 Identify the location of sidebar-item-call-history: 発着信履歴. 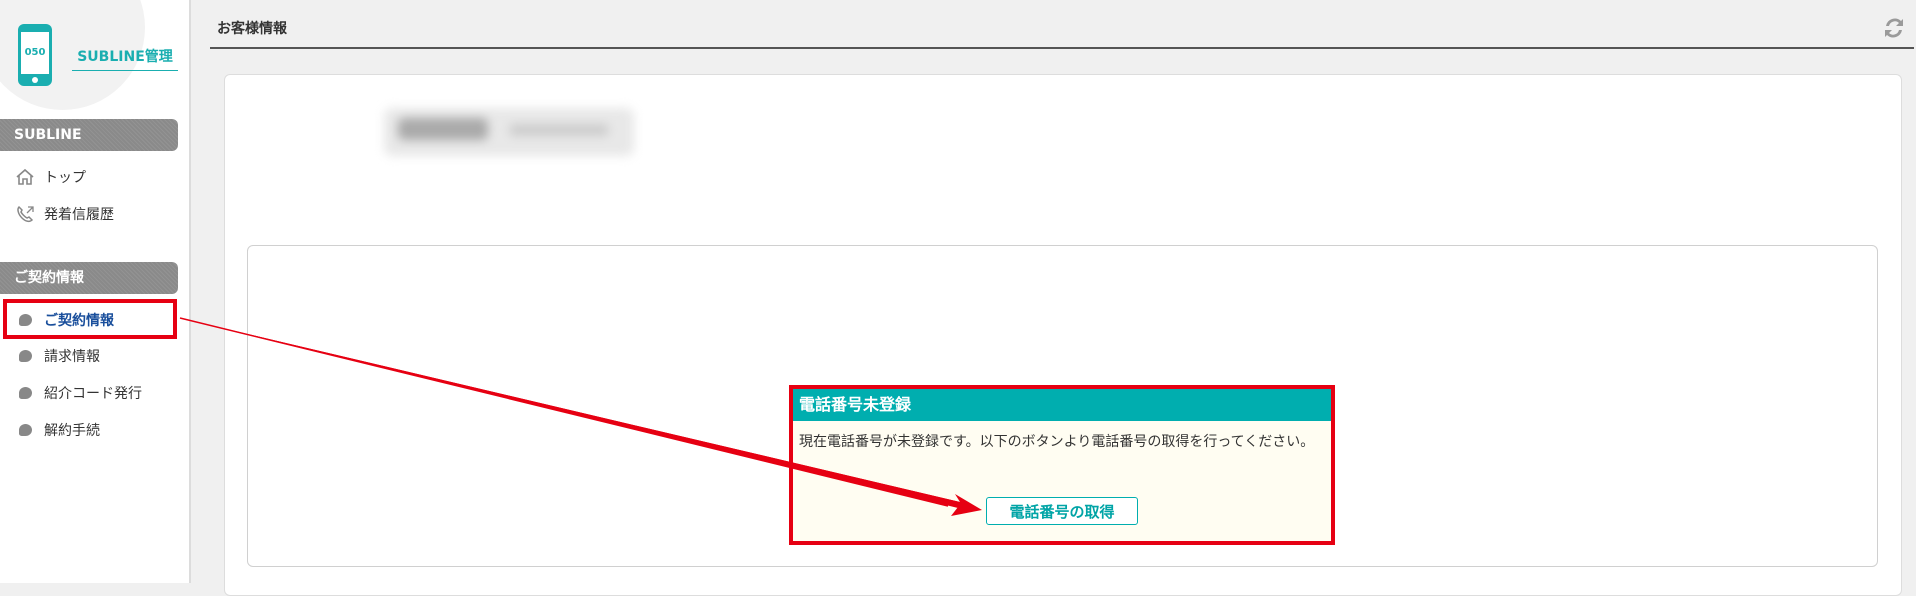
(64, 214).